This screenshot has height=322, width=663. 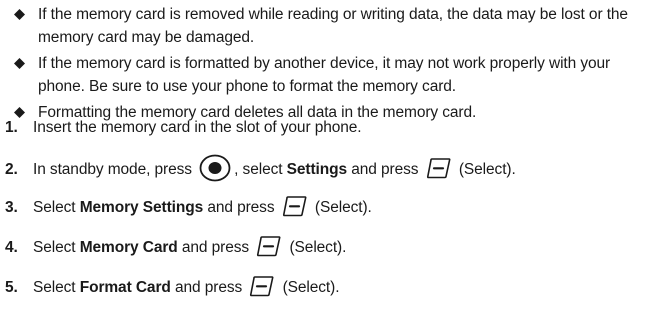 I want to click on step-number: 1., so click(x=11, y=127).